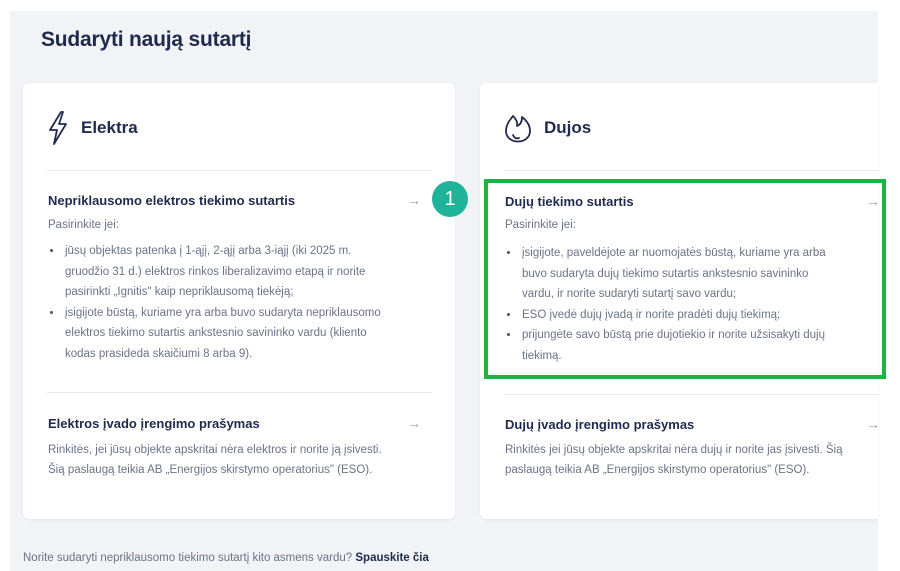 Image resolution: width=900 pixels, height=571 pixels. I want to click on elektra-title: Elektra, so click(109, 127).